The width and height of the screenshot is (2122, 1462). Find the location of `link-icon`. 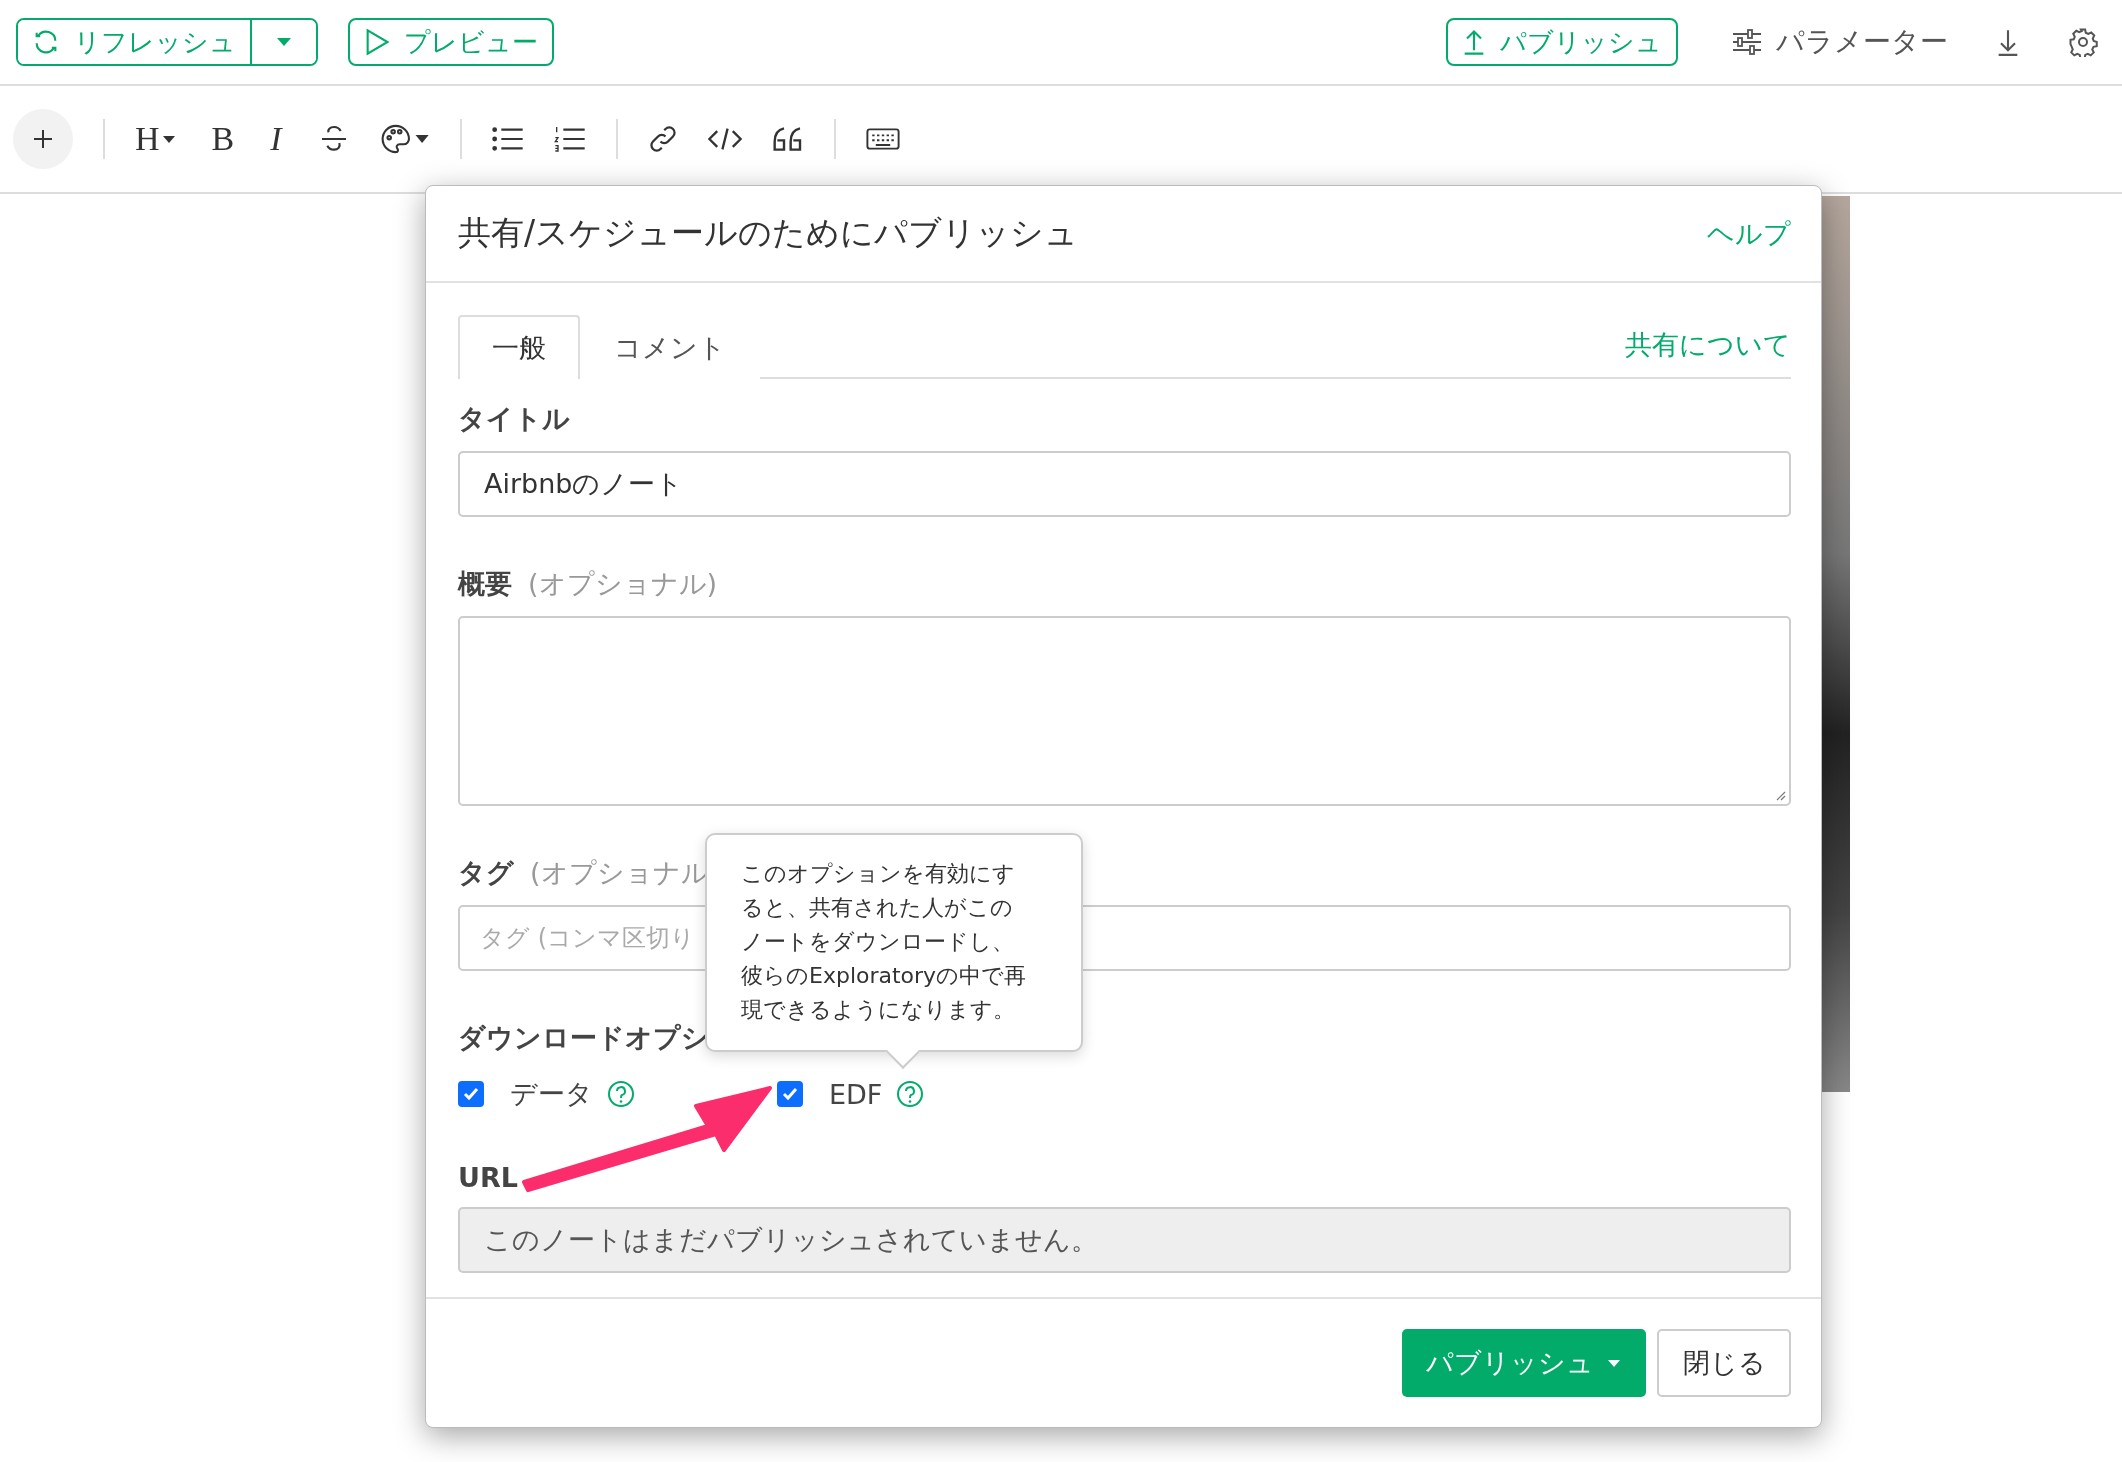

link-icon is located at coordinates (662, 139).